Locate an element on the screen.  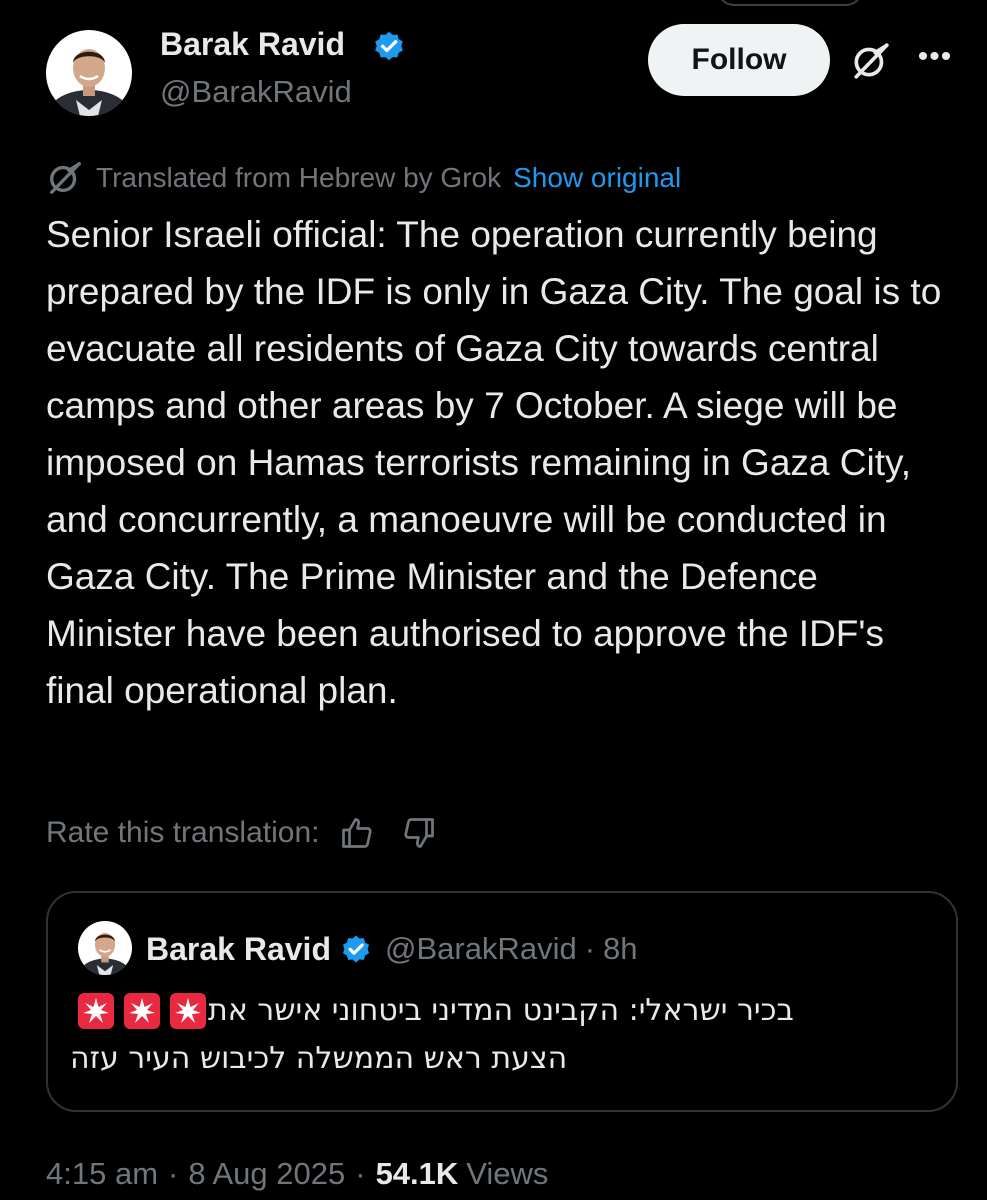
tweet-time: 4:15 am is located at coordinates (102, 1174).